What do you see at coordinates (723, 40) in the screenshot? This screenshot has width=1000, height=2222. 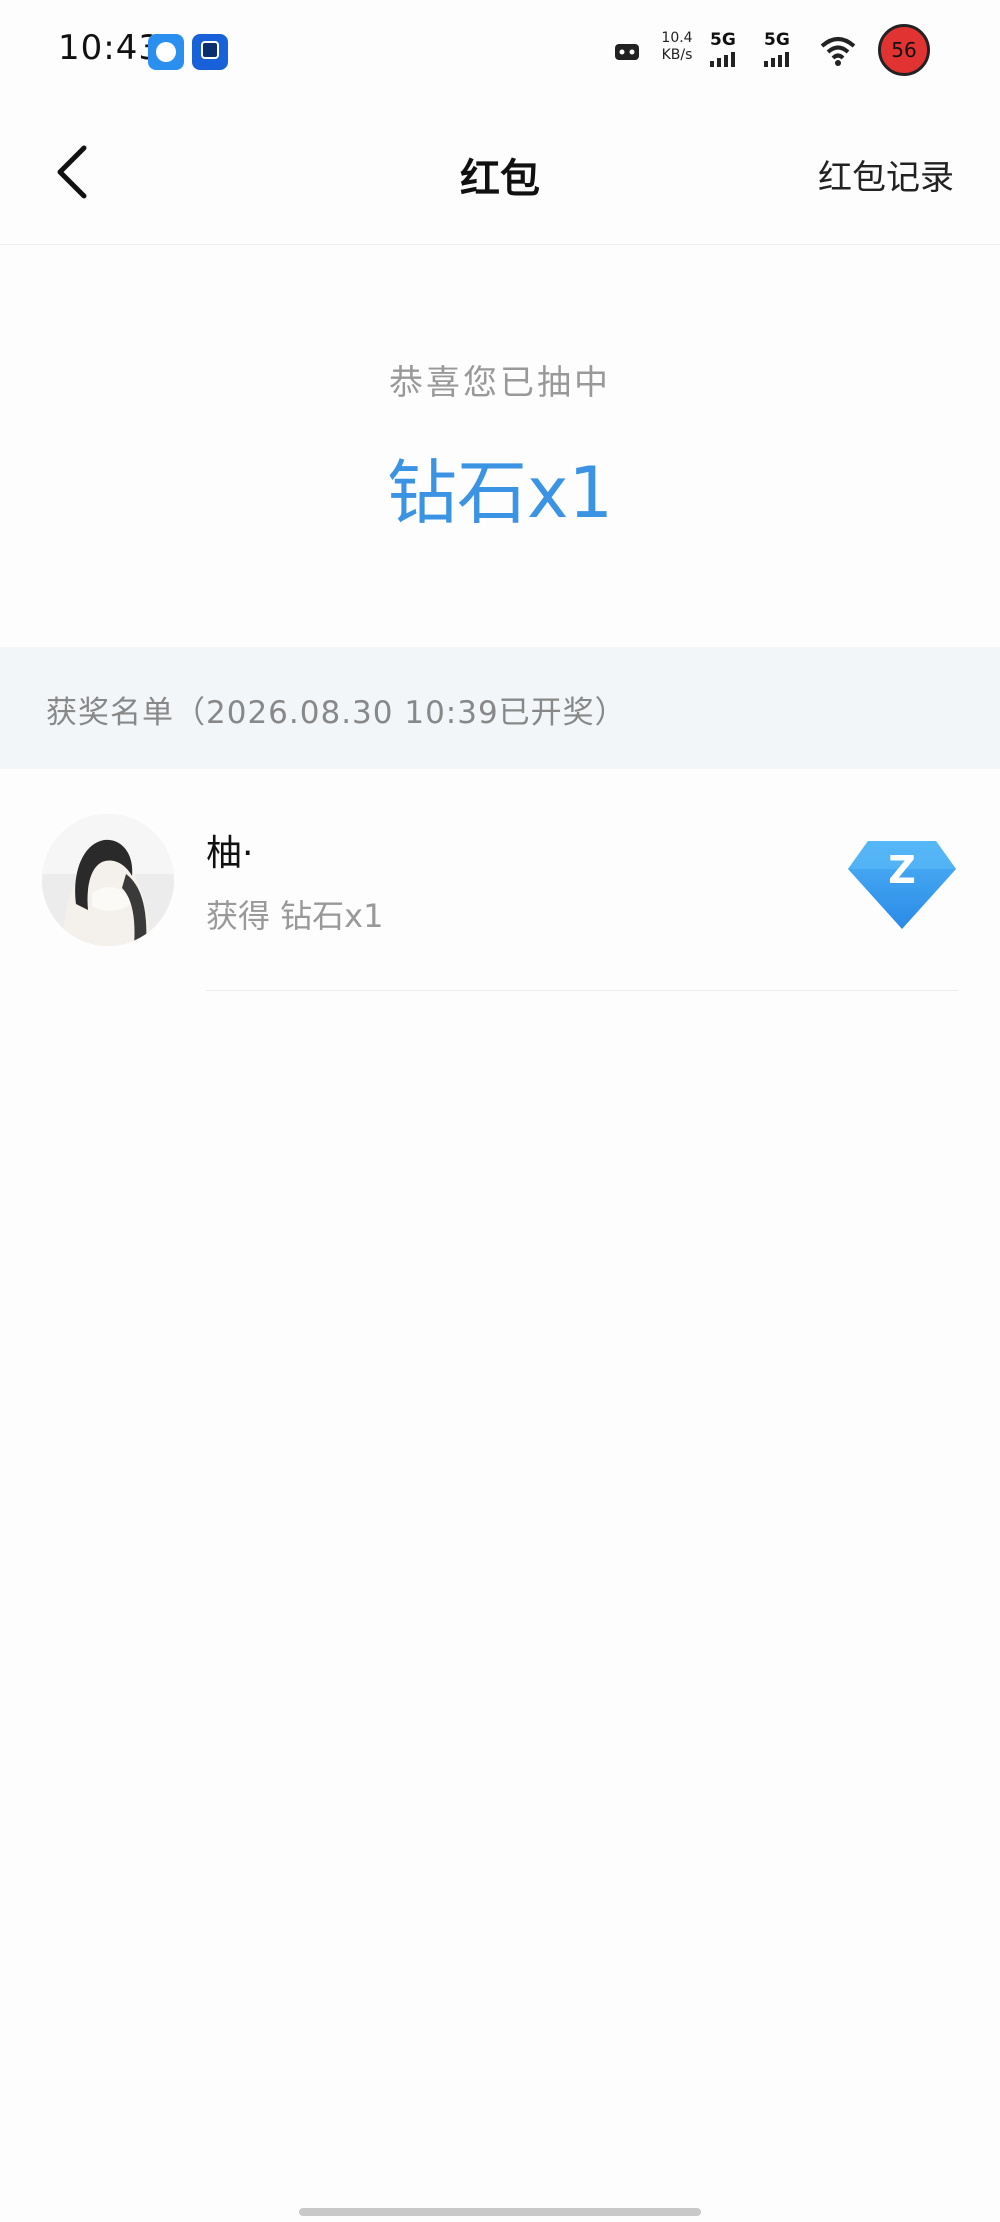 I see `signal-label-1: 5G` at bounding box center [723, 40].